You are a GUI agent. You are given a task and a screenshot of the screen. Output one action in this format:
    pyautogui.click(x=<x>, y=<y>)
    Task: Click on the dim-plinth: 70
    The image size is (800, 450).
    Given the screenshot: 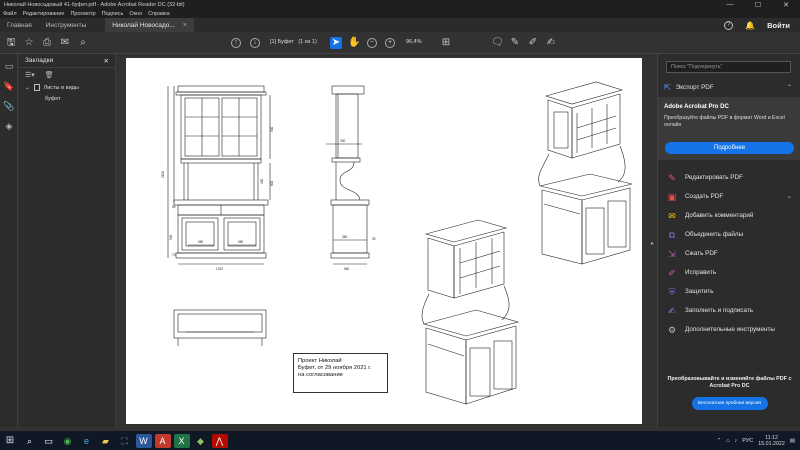 What is the action you would take?
    pyautogui.click(x=174, y=255)
    